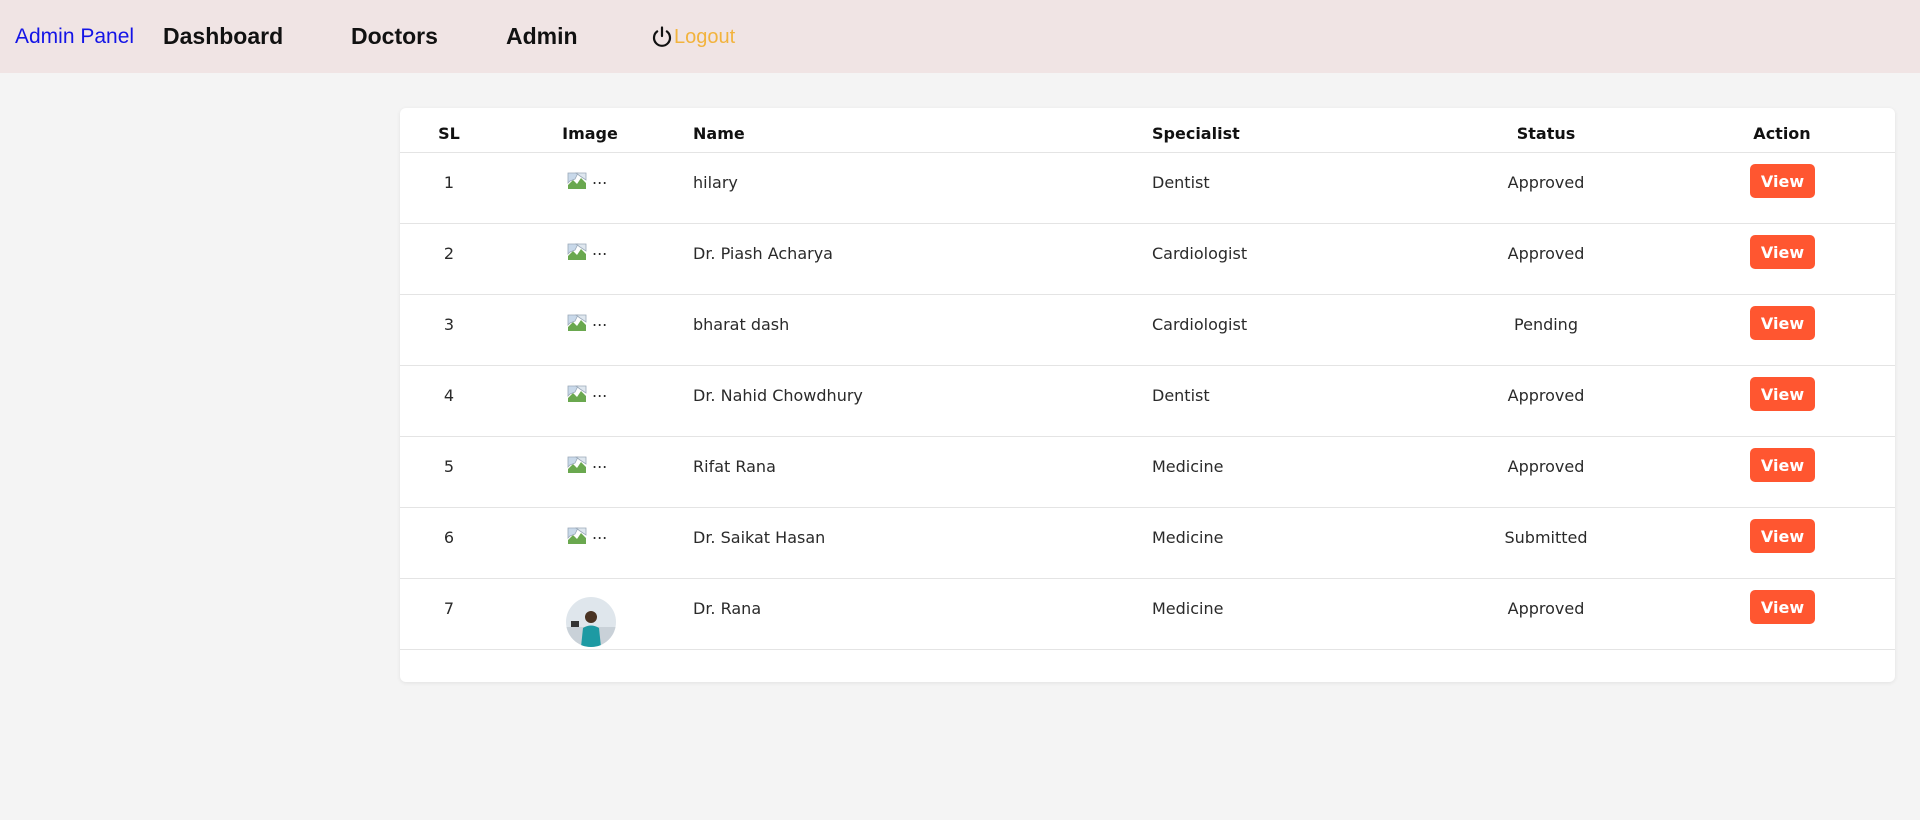 The image size is (1920, 820). What do you see at coordinates (778, 395) in the screenshot?
I see `cell-name: Dr. Nahid Chowdhury` at bounding box center [778, 395].